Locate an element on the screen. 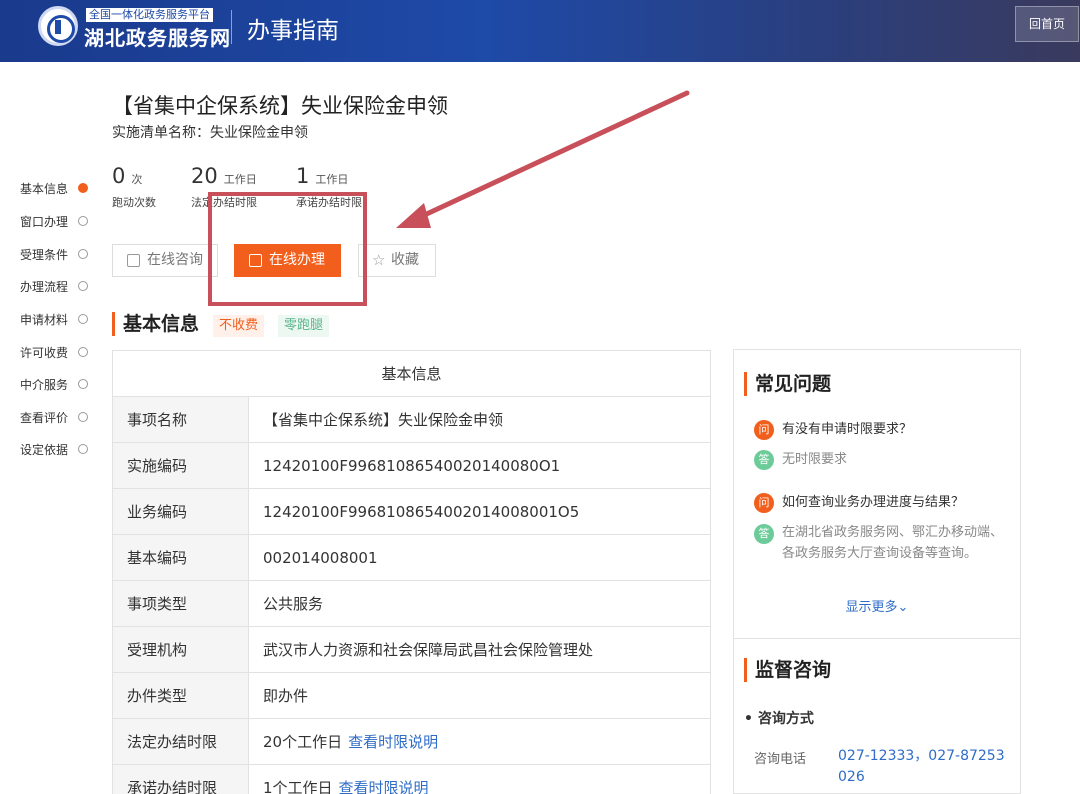  stat-promise-num: 1 is located at coordinates (303, 176).